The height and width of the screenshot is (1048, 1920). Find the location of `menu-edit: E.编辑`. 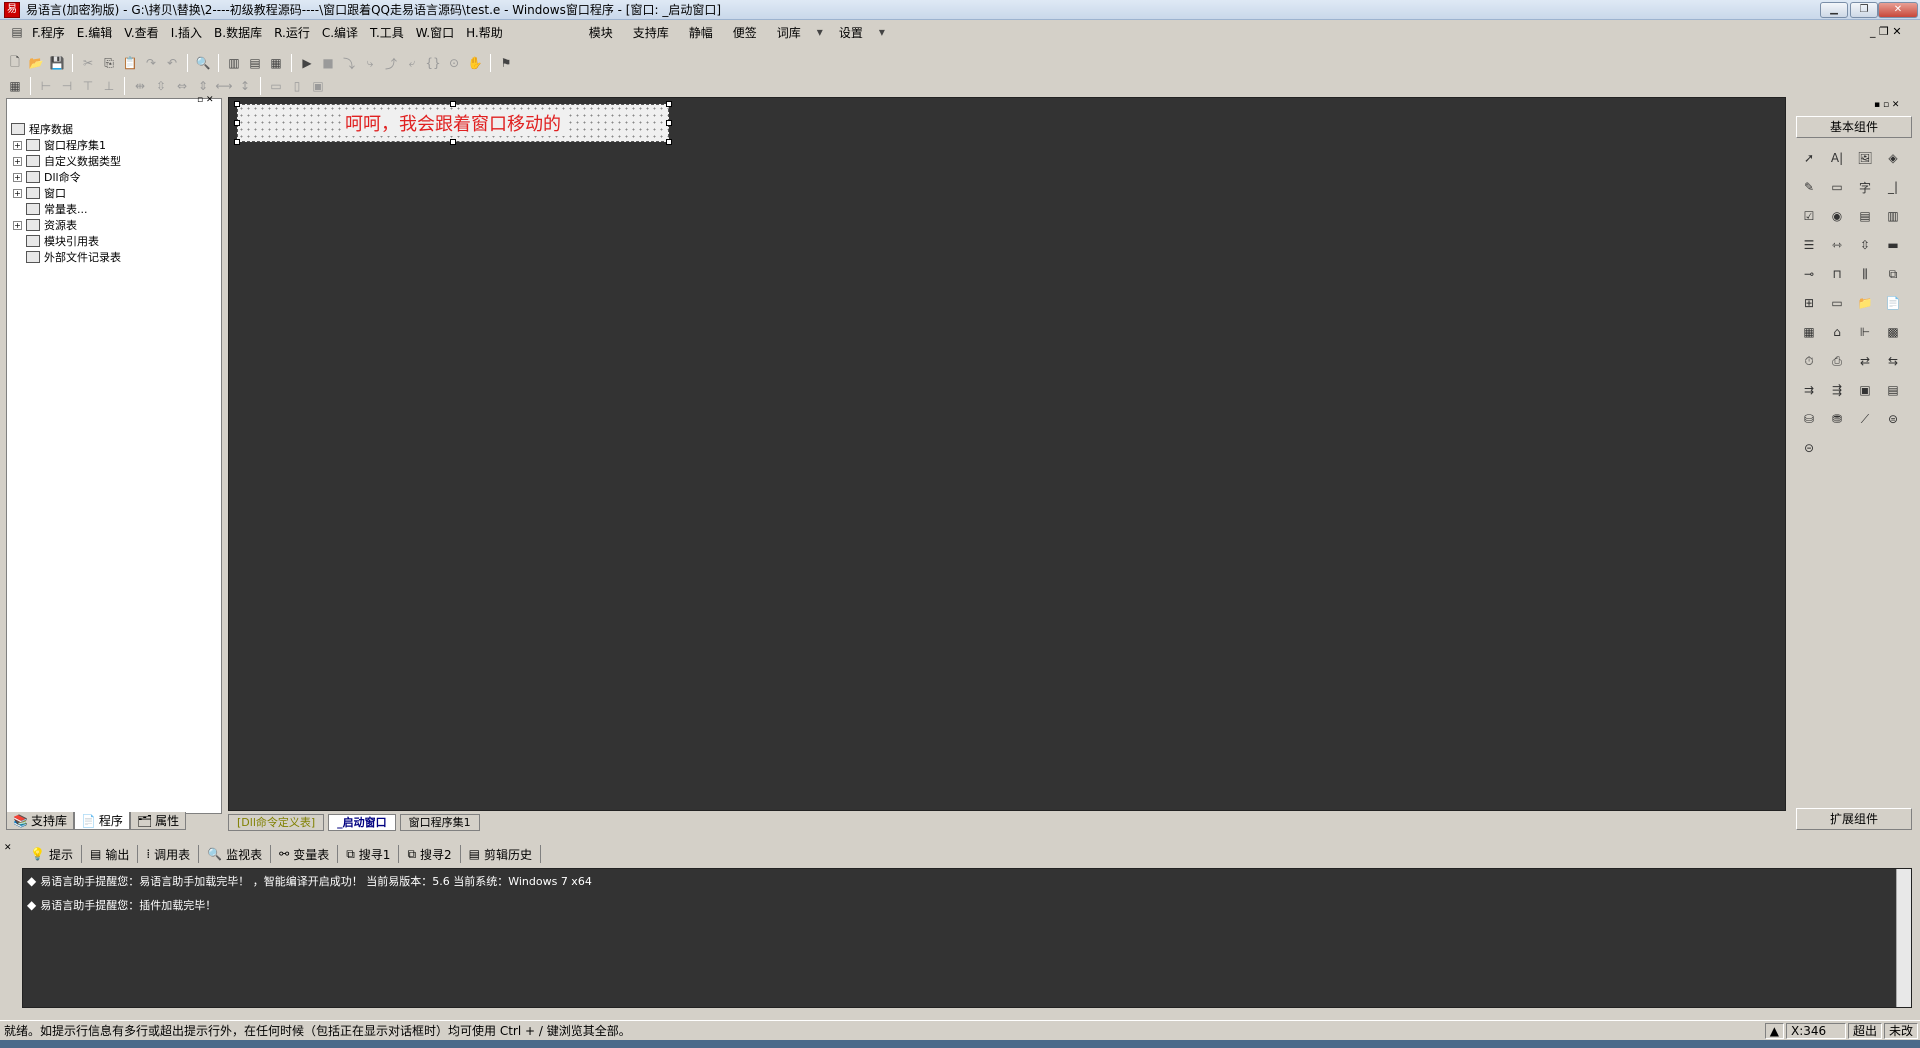

menu-edit: E.编辑 is located at coordinates (94, 32).